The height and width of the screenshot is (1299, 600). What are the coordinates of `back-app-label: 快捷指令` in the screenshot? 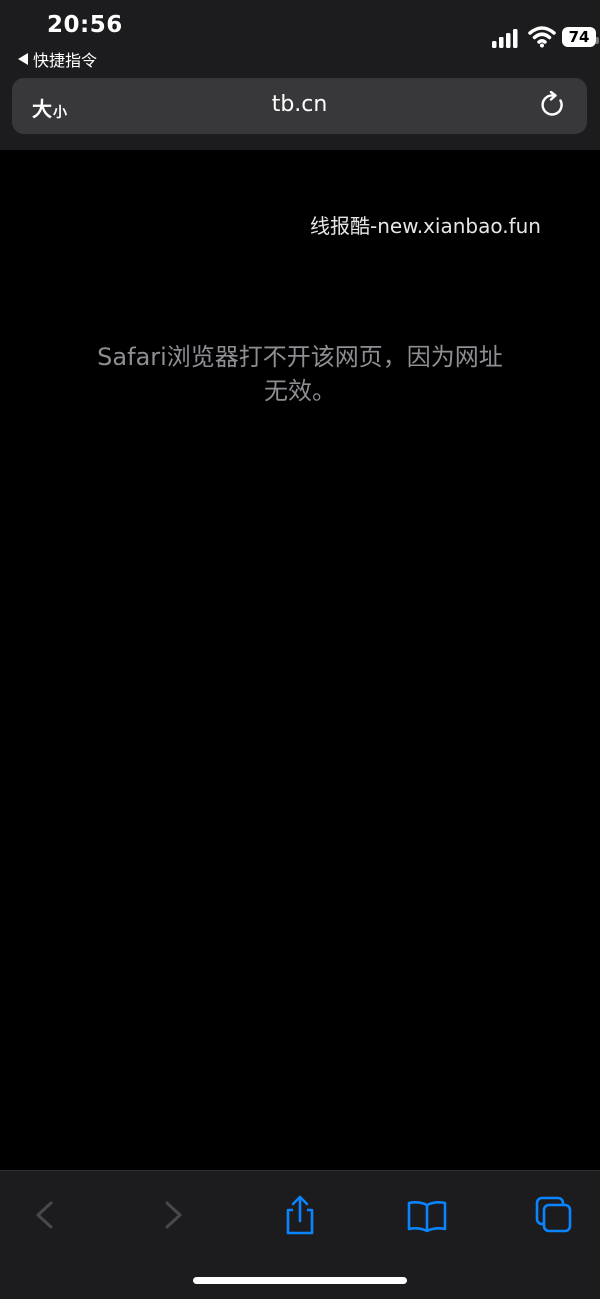 It's located at (65, 60).